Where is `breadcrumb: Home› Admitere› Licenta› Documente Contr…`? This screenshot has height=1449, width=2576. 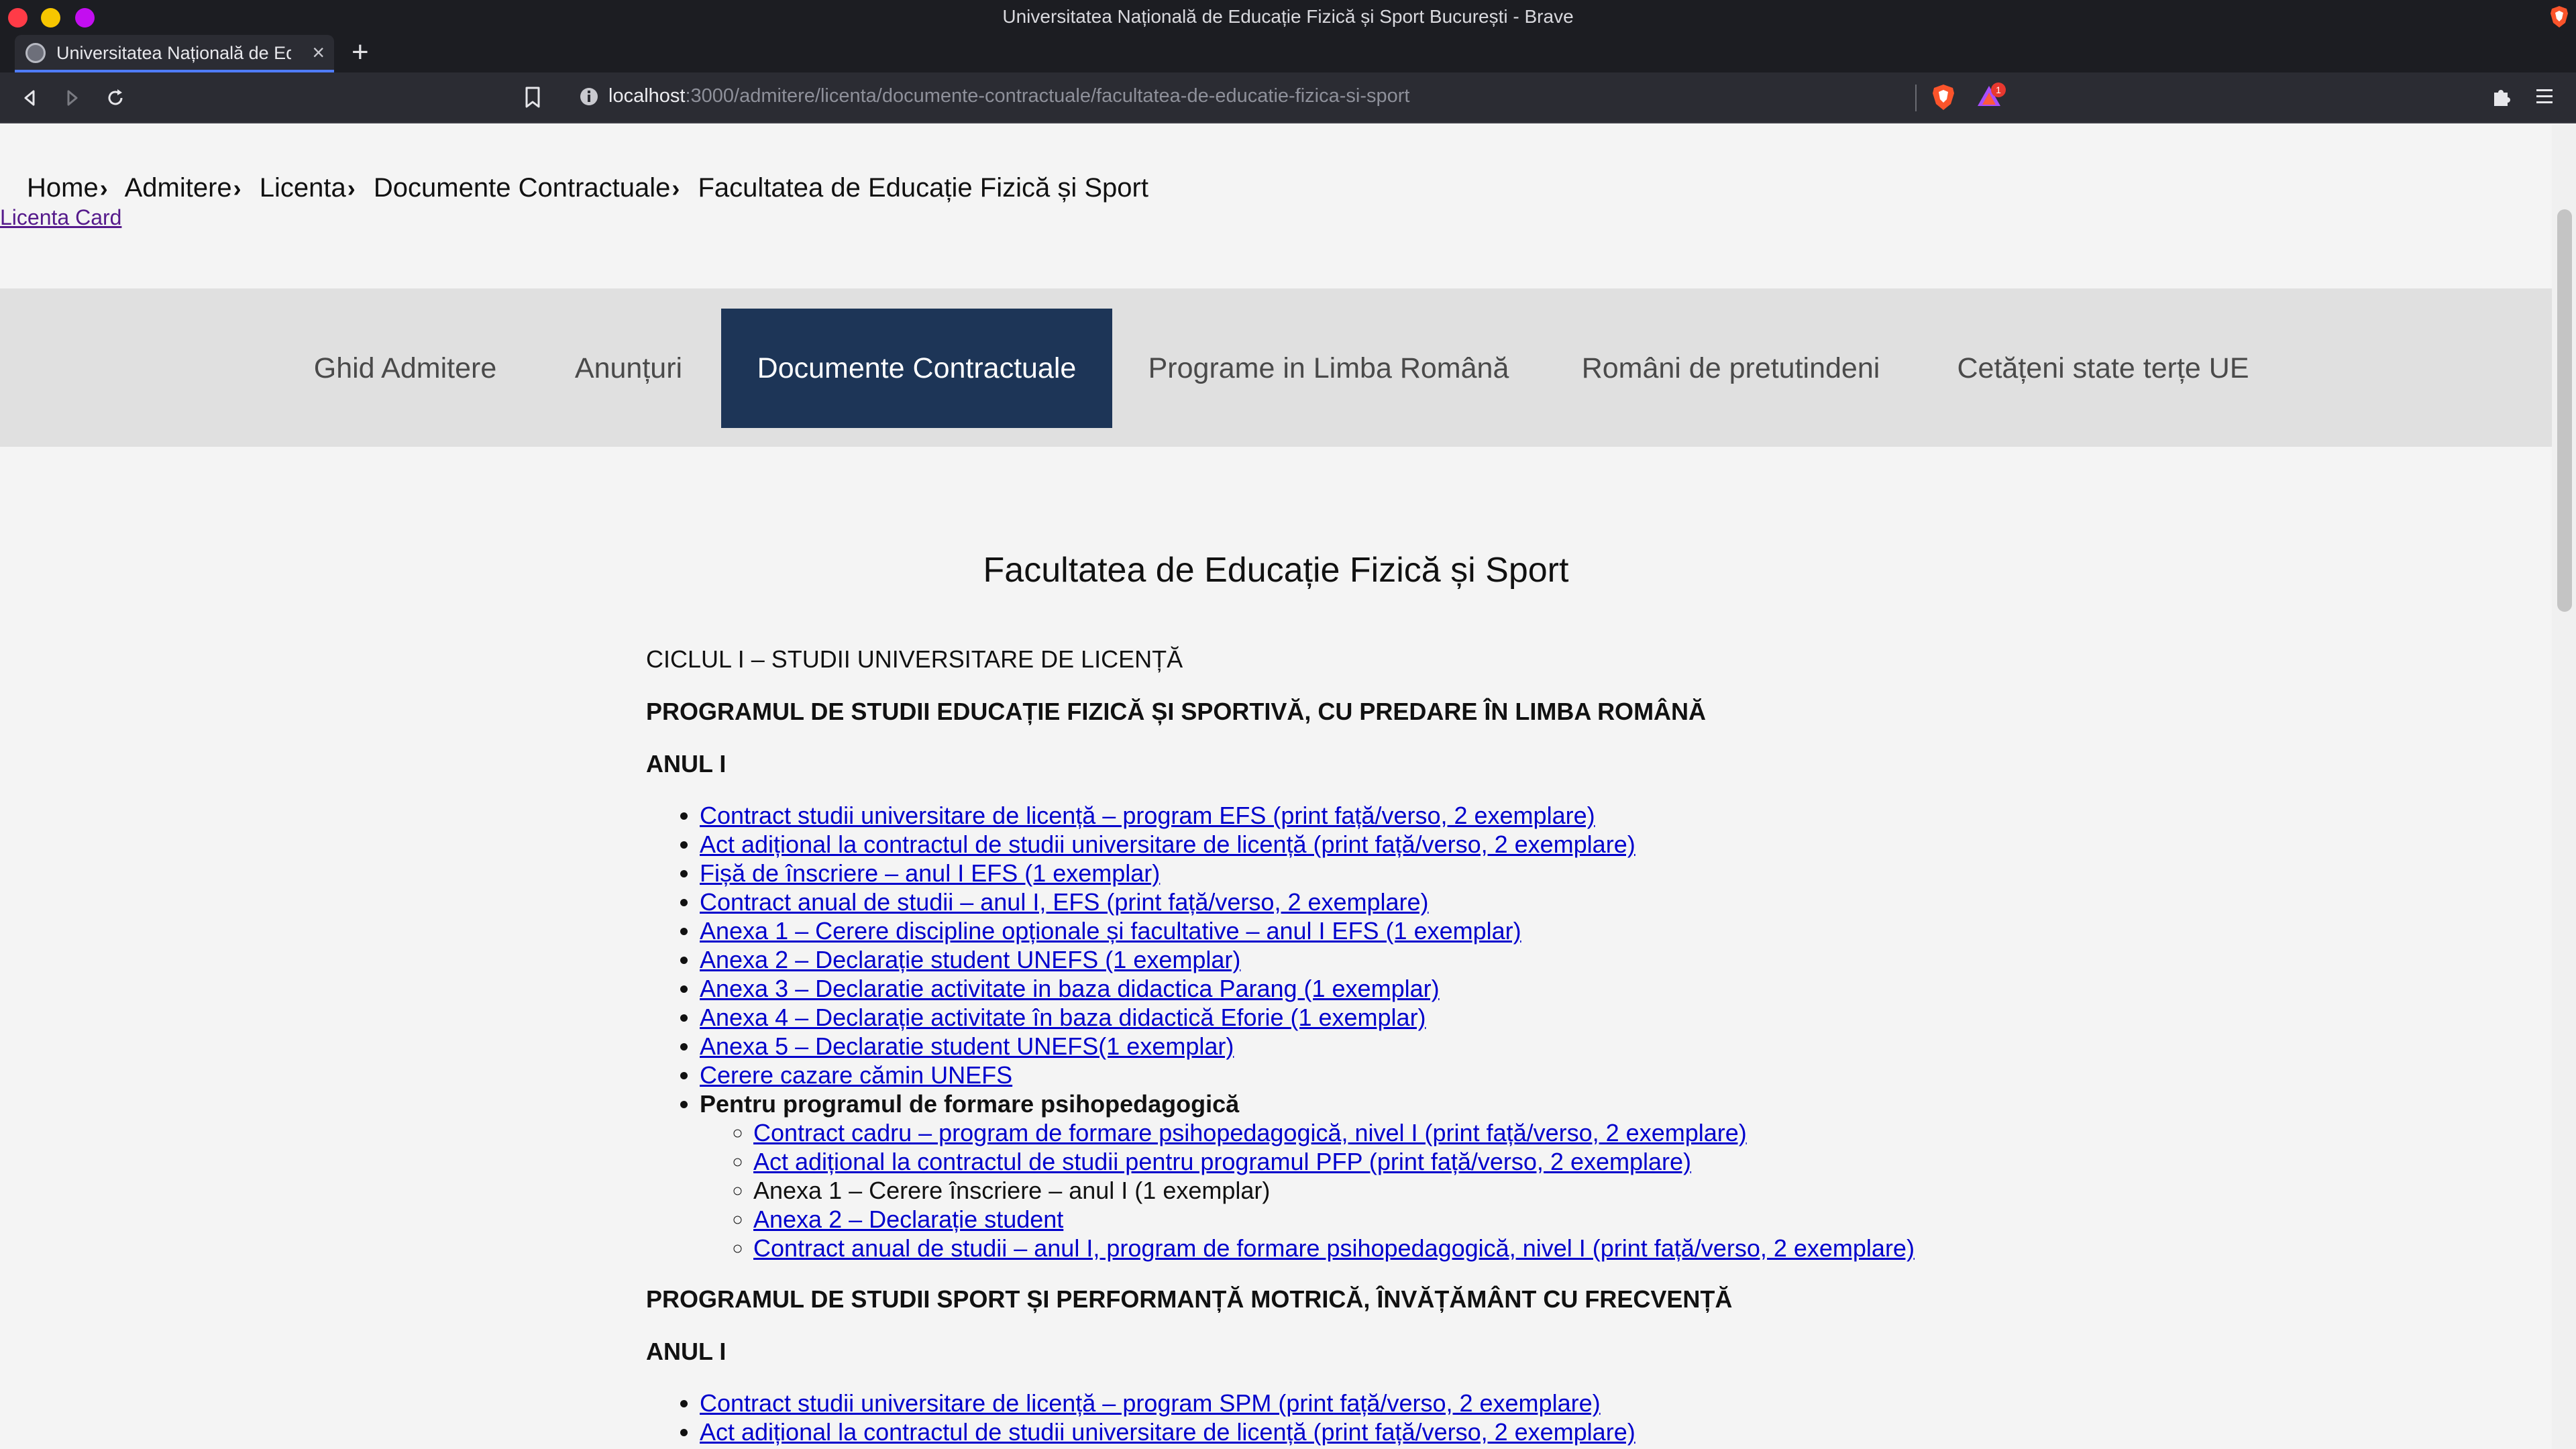 breadcrumb: Home› Admitere› Licenta› Documente Contr… is located at coordinates (587, 188).